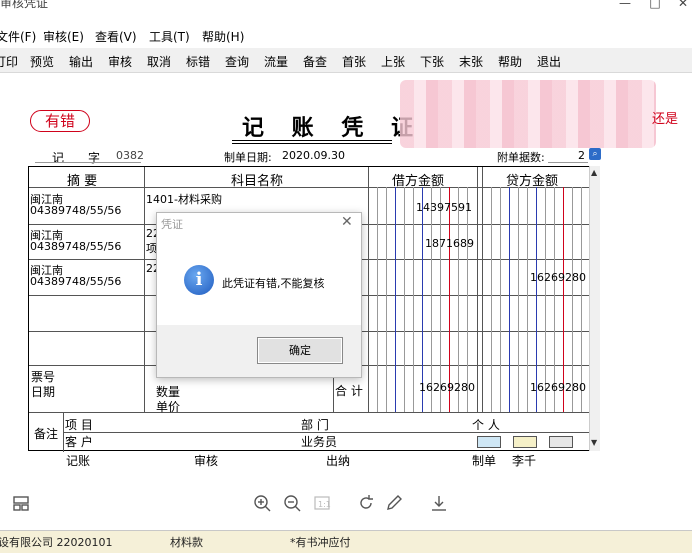 The width and height of the screenshot is (692, 553). I want to click on attachments-underline, so click(568, 162).